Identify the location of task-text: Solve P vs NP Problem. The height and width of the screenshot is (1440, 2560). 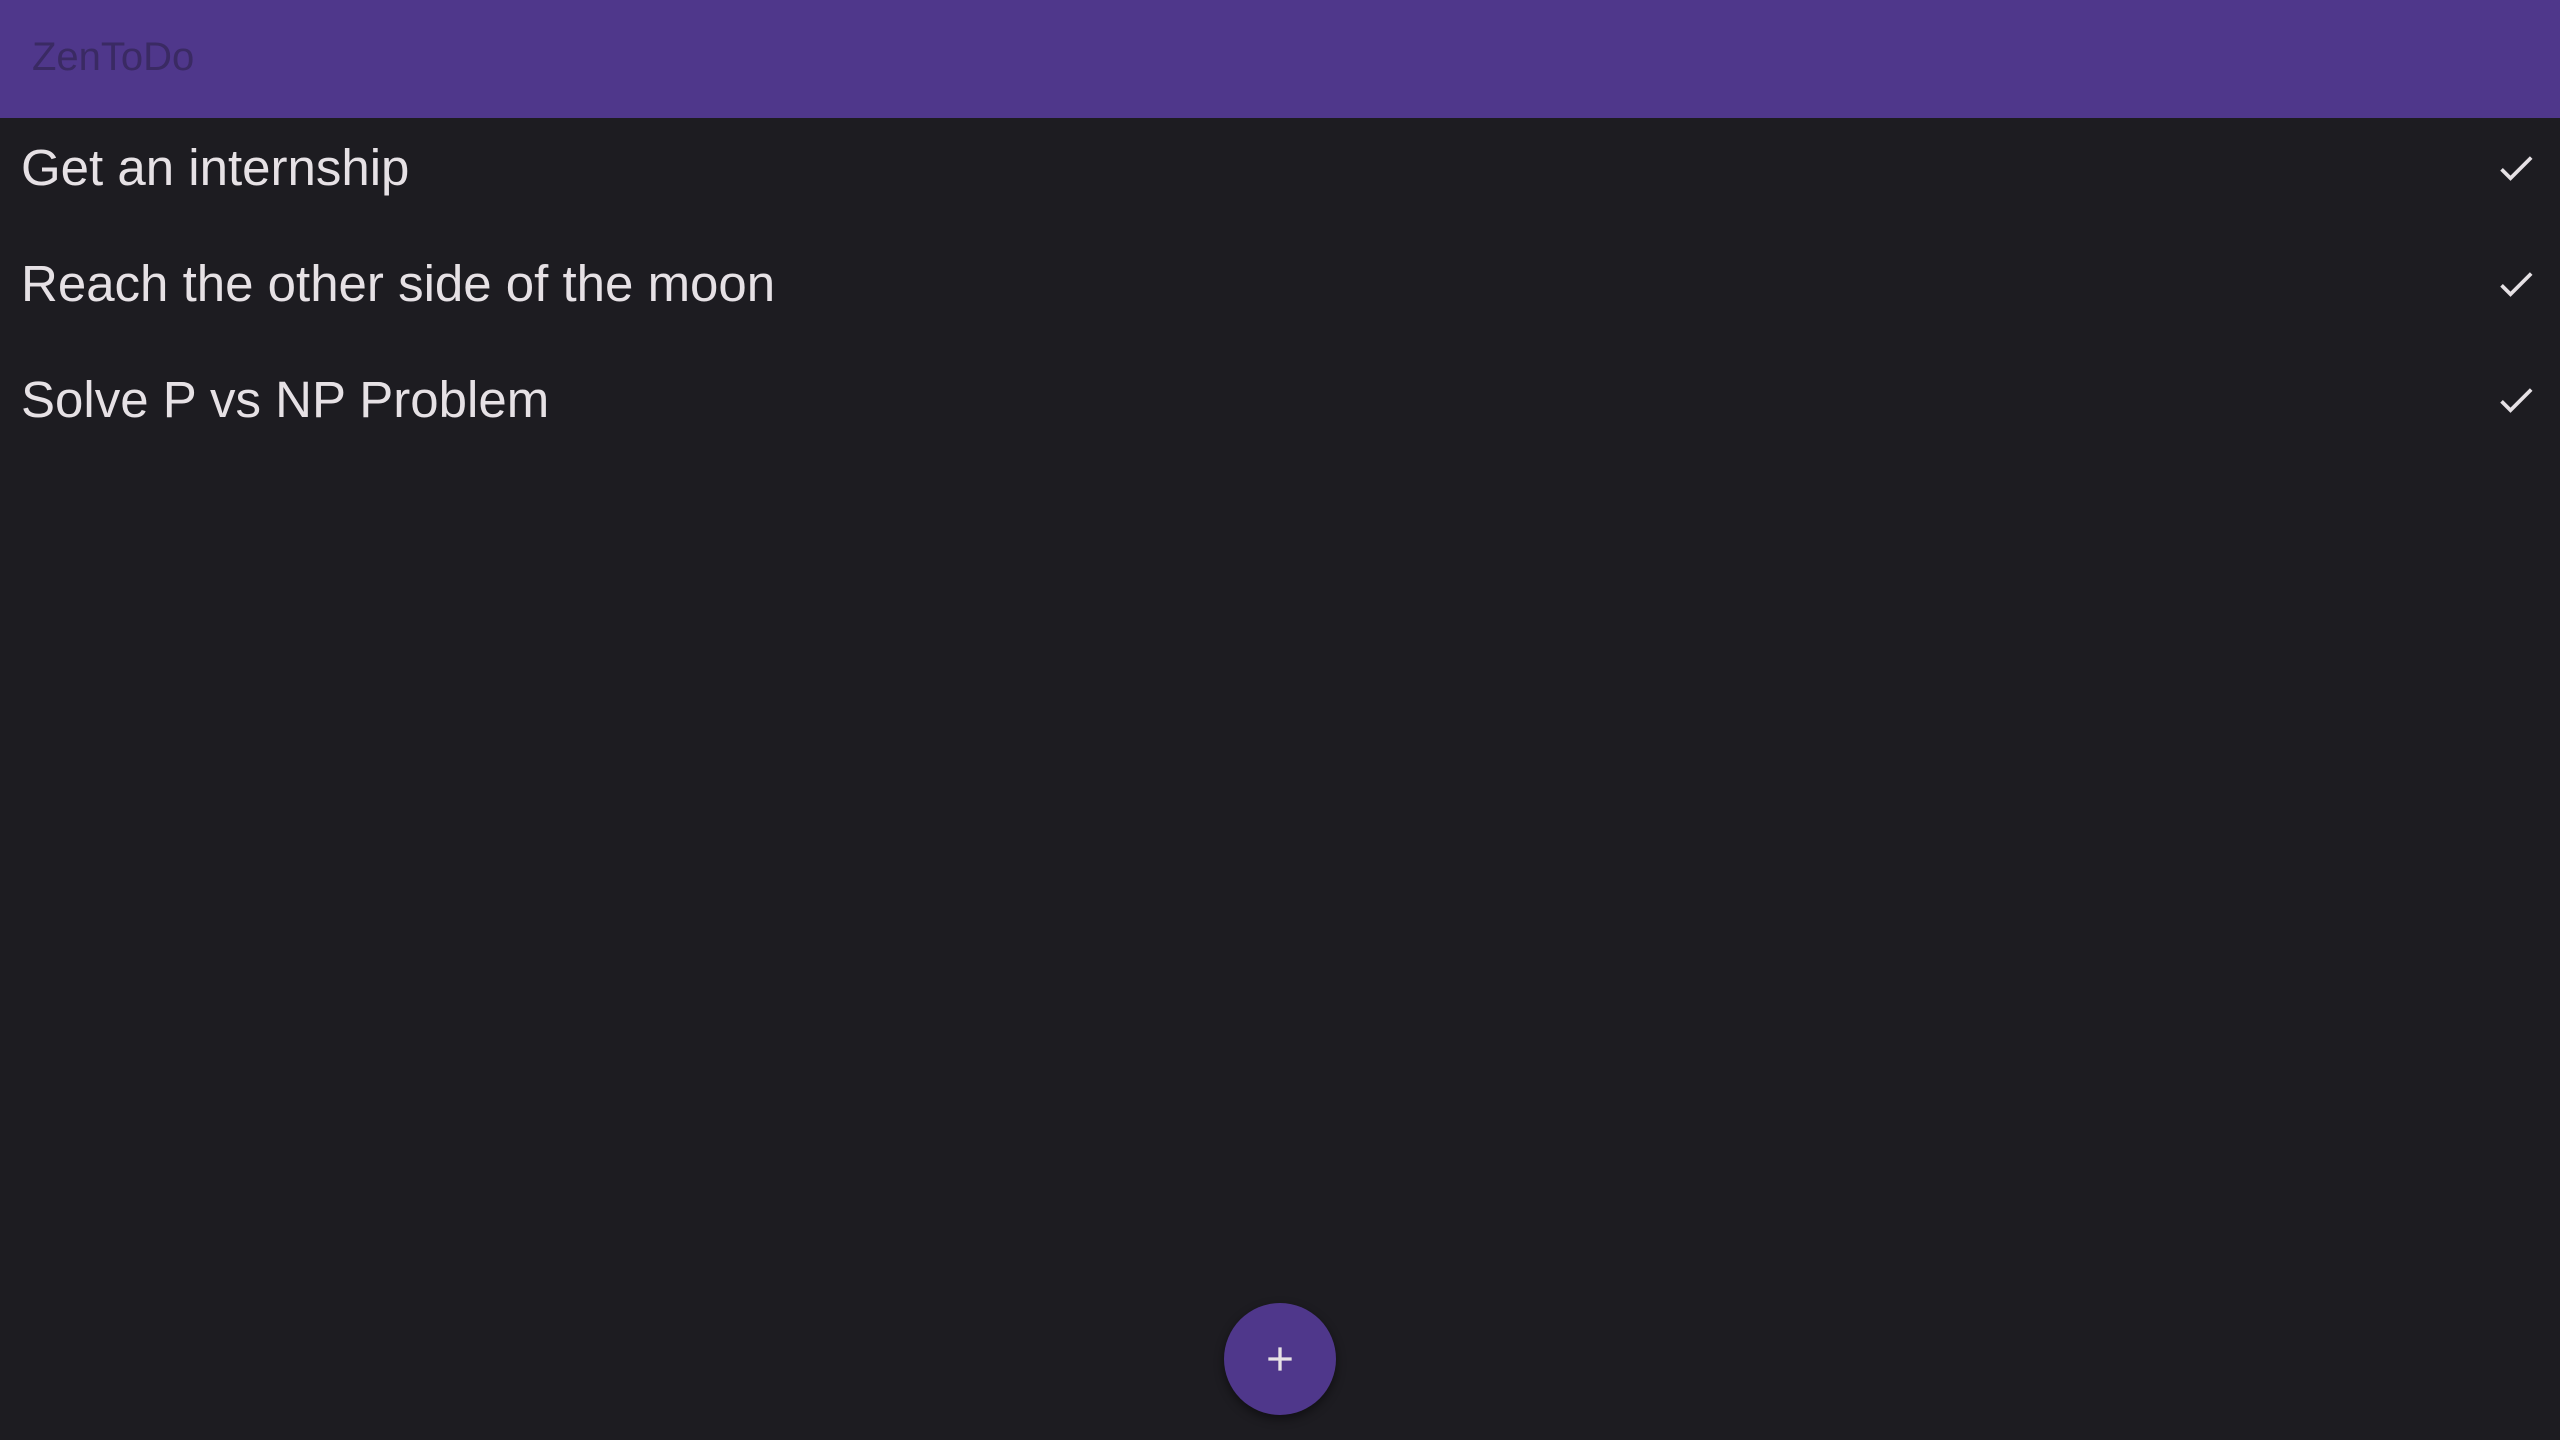
(285, 399).